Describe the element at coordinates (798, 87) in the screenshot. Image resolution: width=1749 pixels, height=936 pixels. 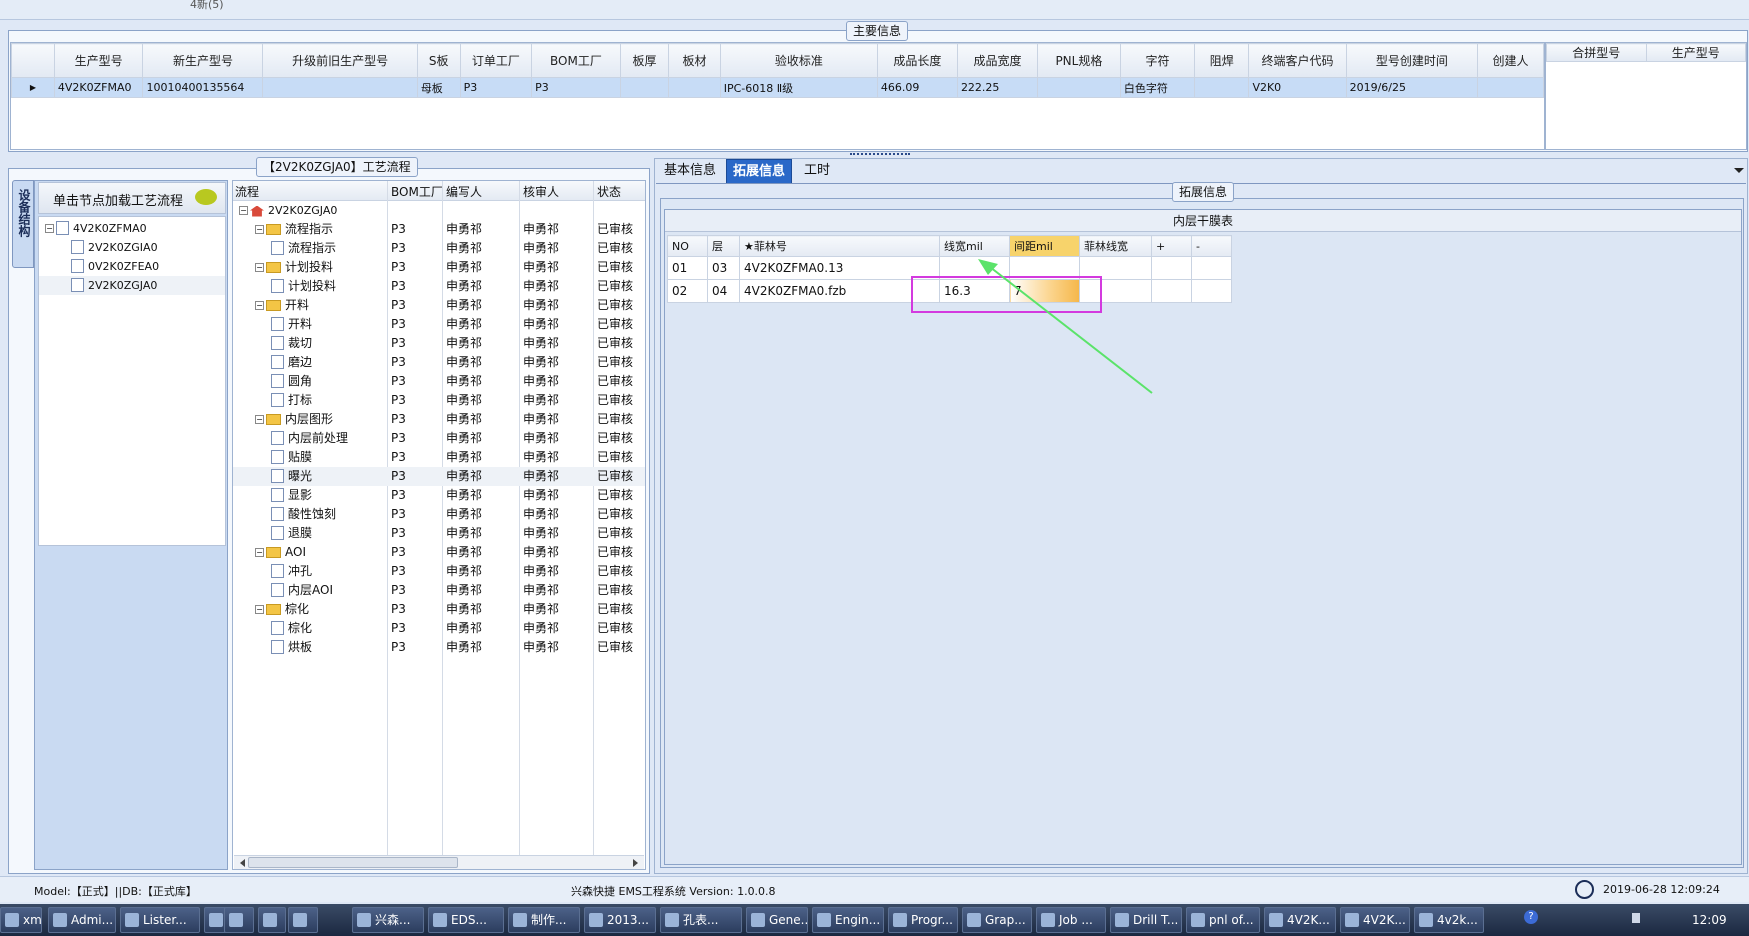
I see `table-cell: IPC-6018 Ⅱ级` at that location.